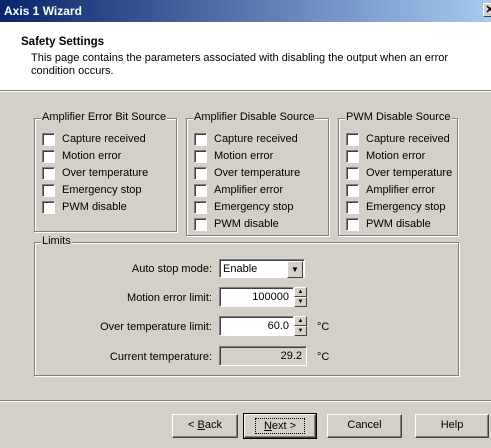  Describe the element at coordinates (262, 268) in the screenshot. I see `auto-stop-mode-select: Enable ▼` at that location.